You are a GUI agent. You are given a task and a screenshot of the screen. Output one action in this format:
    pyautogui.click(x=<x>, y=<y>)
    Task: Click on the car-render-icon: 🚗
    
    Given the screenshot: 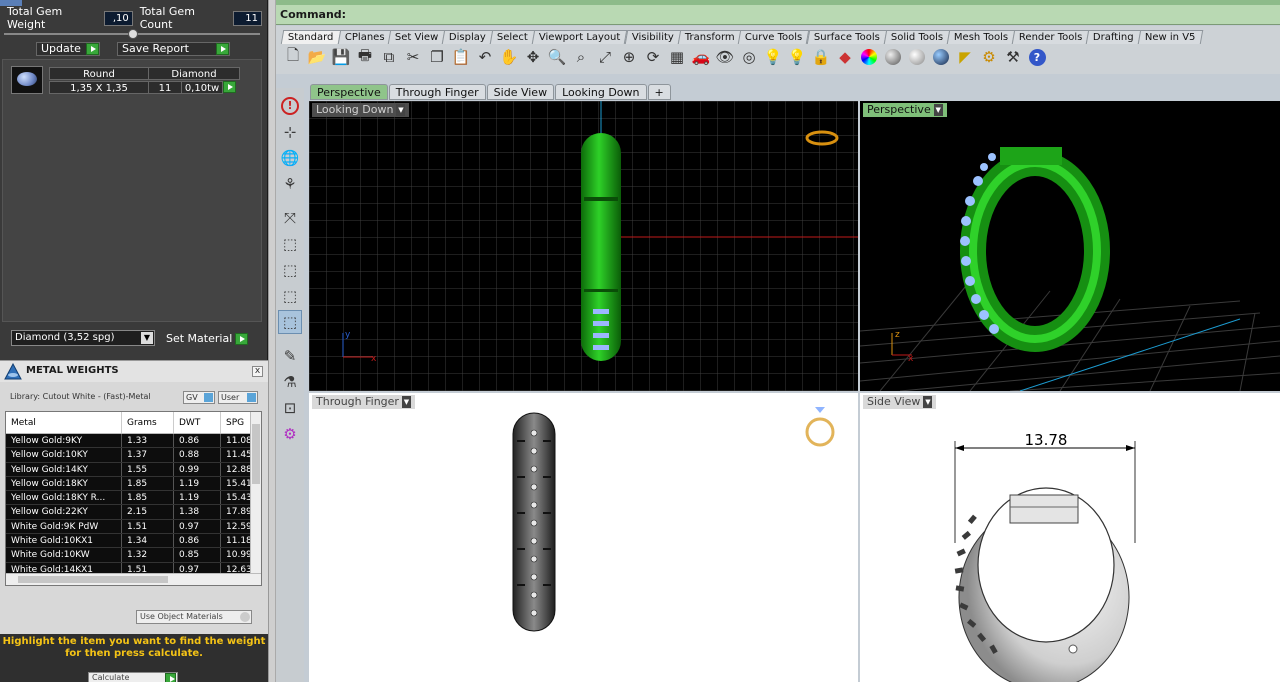 What is the action you would take?
    pyautogui.click(x=701, y=57)
    